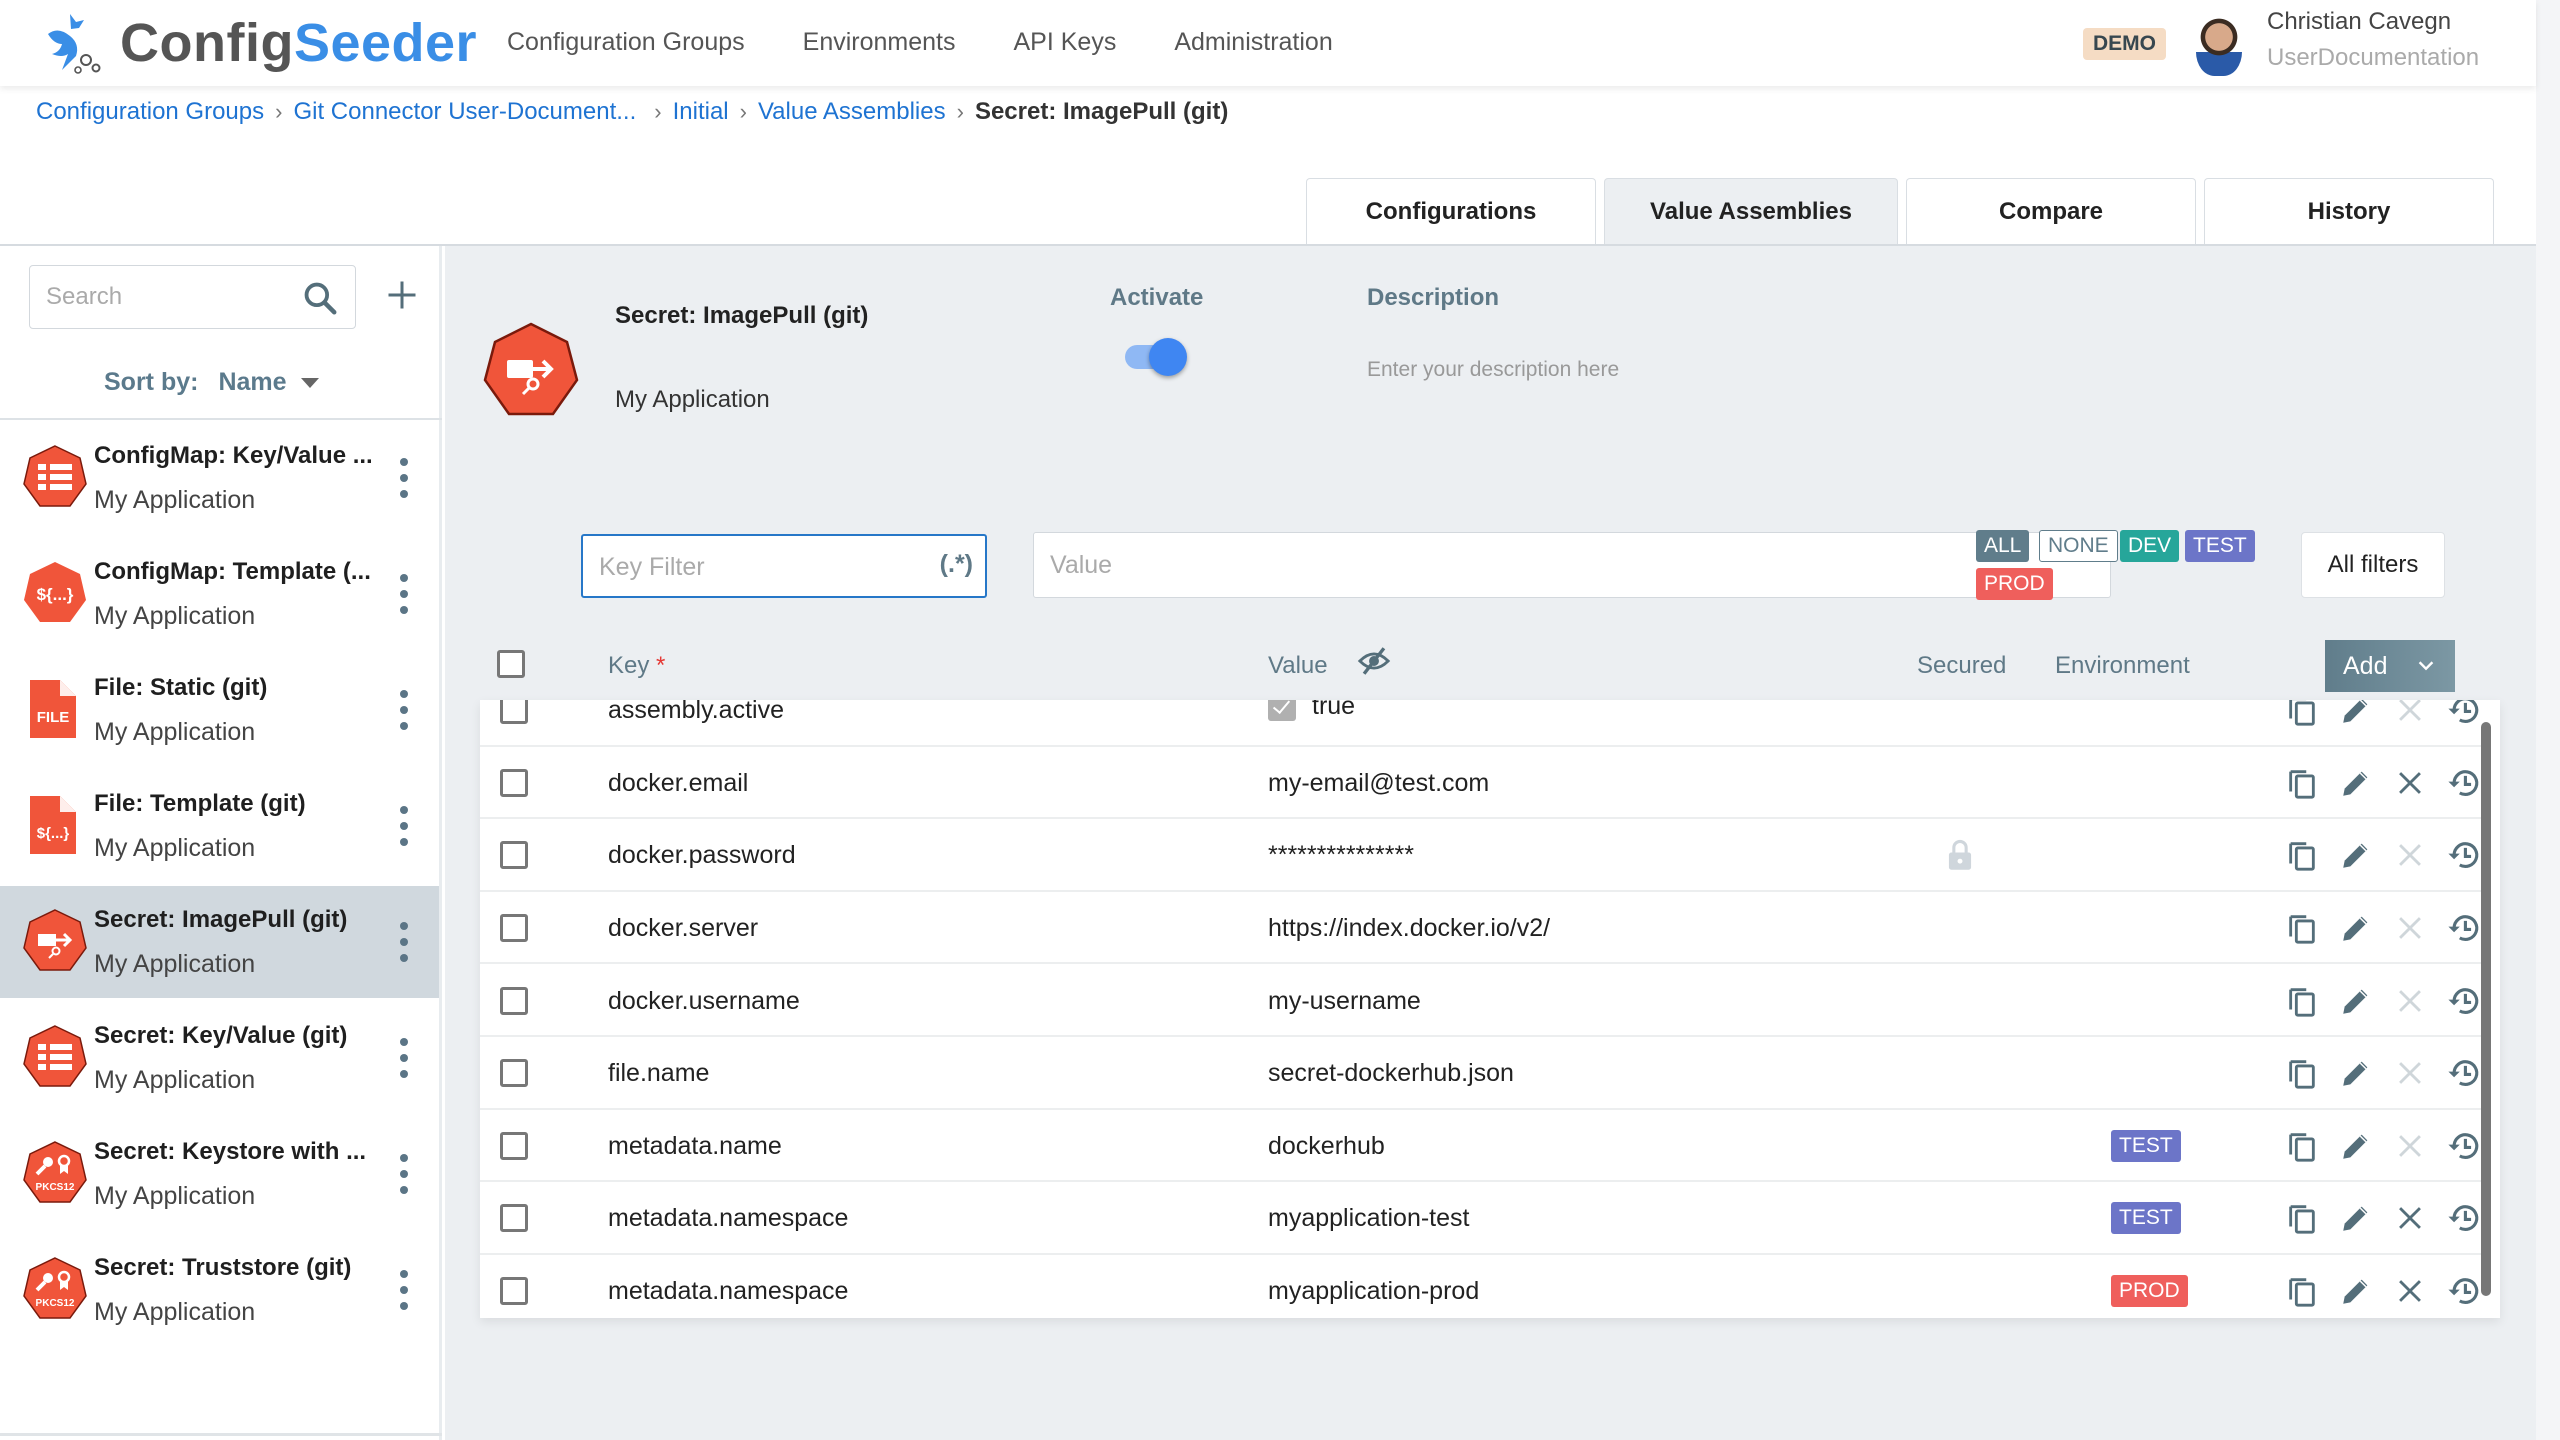 Image resolution: width=2560 pixels, height=1440 pixels. I want to click on table-row: docker.email my-email@test.com, so click(1485, 783).